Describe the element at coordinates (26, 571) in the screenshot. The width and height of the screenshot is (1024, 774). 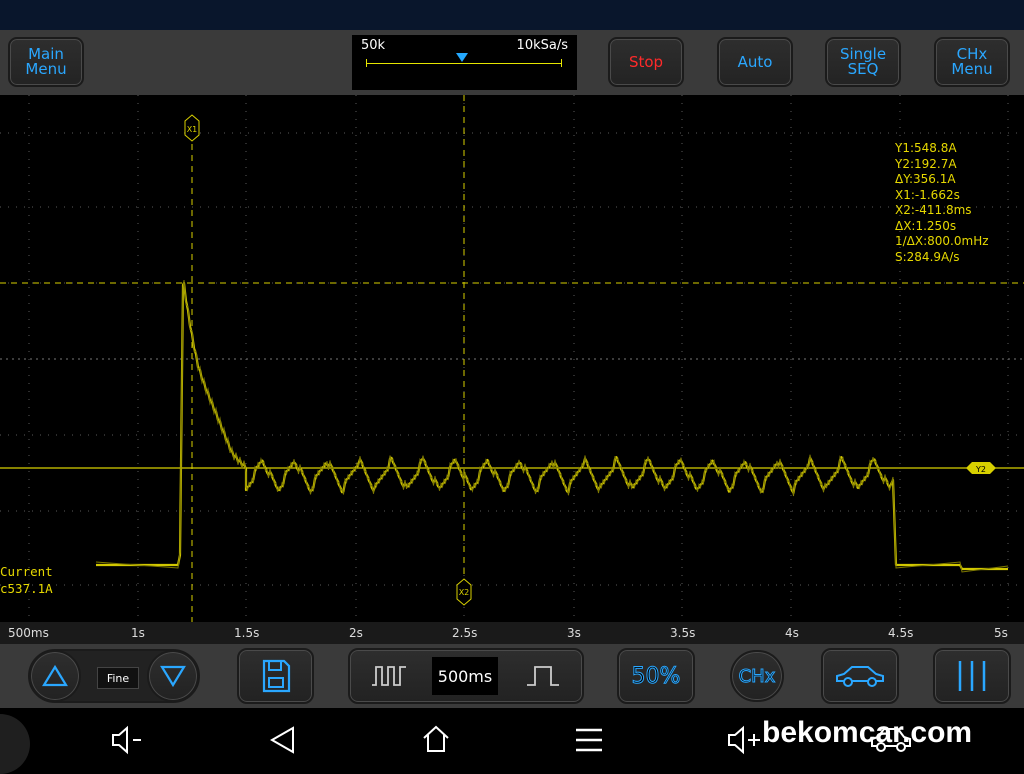
I see `channel-name: Current` at that location.